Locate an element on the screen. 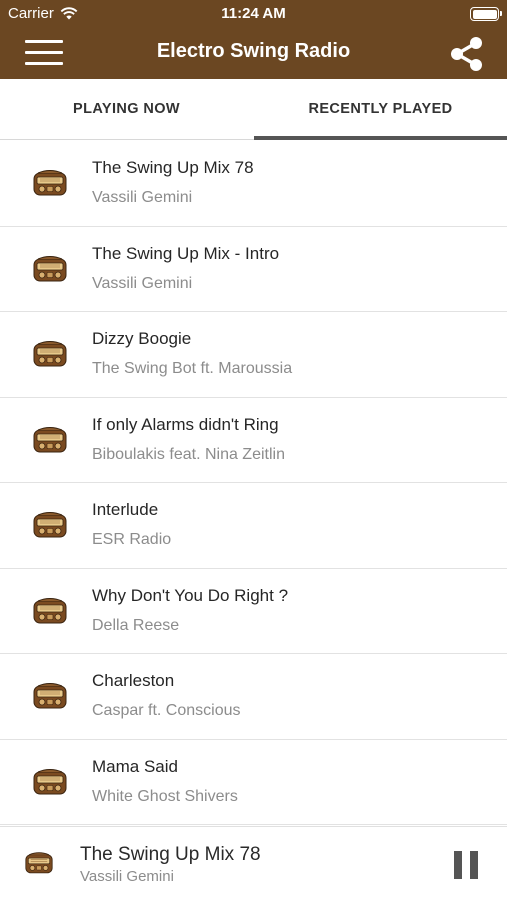 The width and height of the screenshot is (507, 900). artist-name: White Ghost Shivers is located at coordinates (165, 796).